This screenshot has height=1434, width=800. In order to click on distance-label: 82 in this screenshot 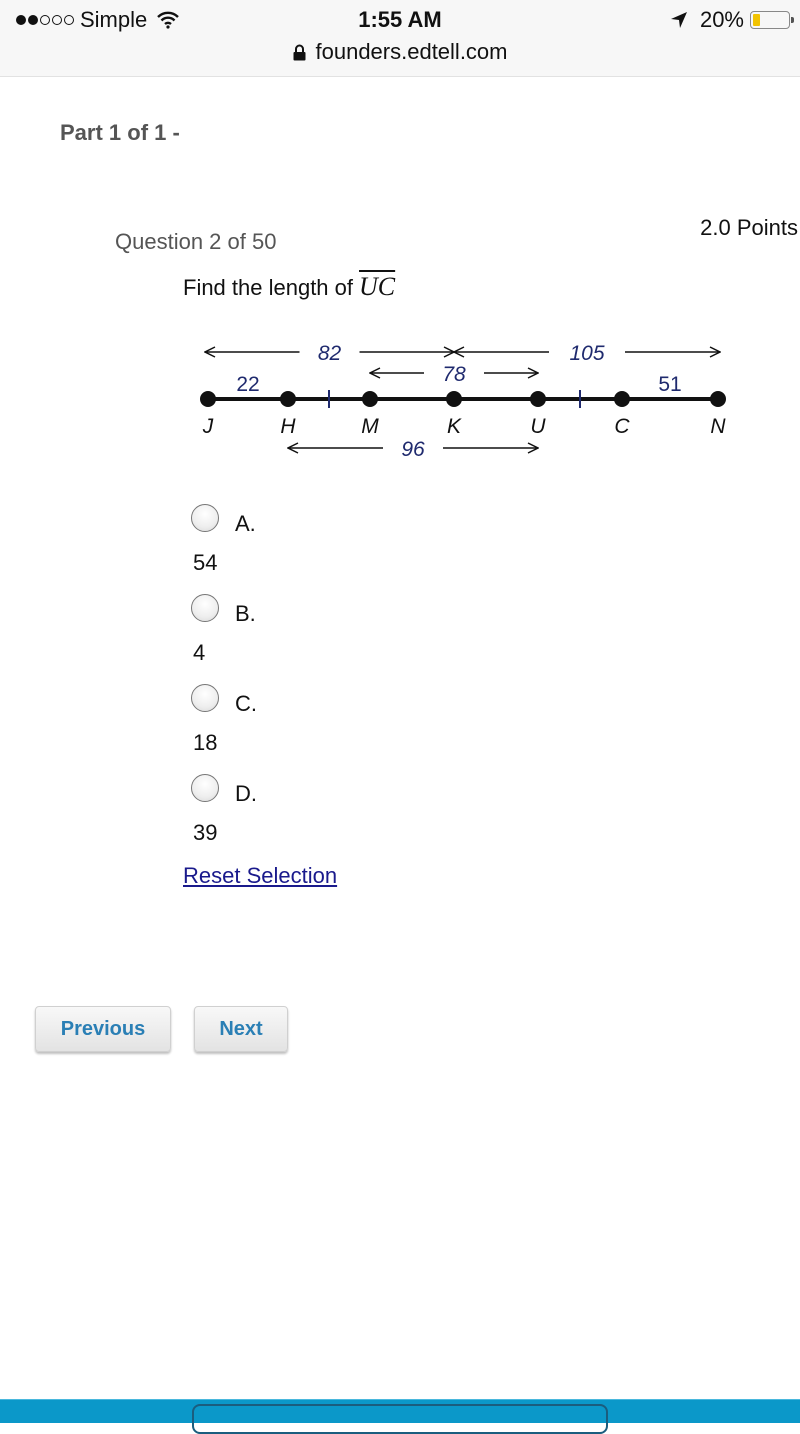, I will do `click(330, 353)`.